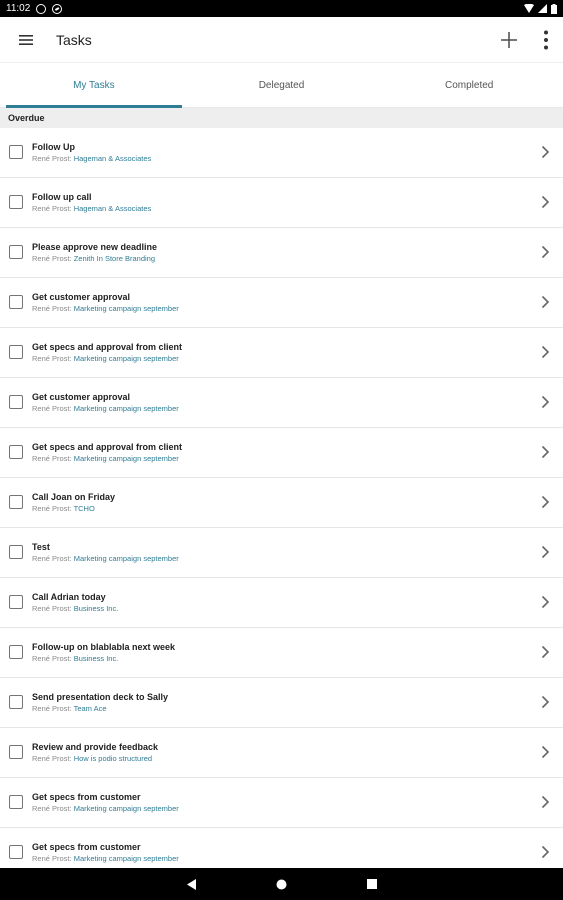  What do you see at coordinates (114, 258) in the screenshot?
I see `task-project-link: Zenith In Store Branding` at bounding box center [114, 258].